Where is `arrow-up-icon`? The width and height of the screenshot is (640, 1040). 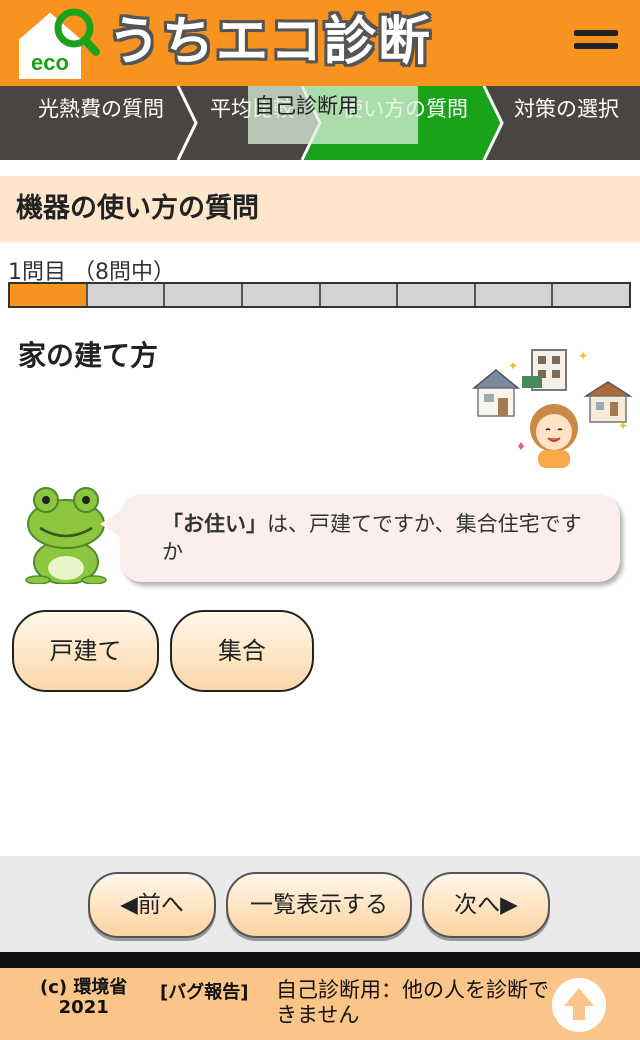
arrow-up-icon is located at coordinates (579, 1004).